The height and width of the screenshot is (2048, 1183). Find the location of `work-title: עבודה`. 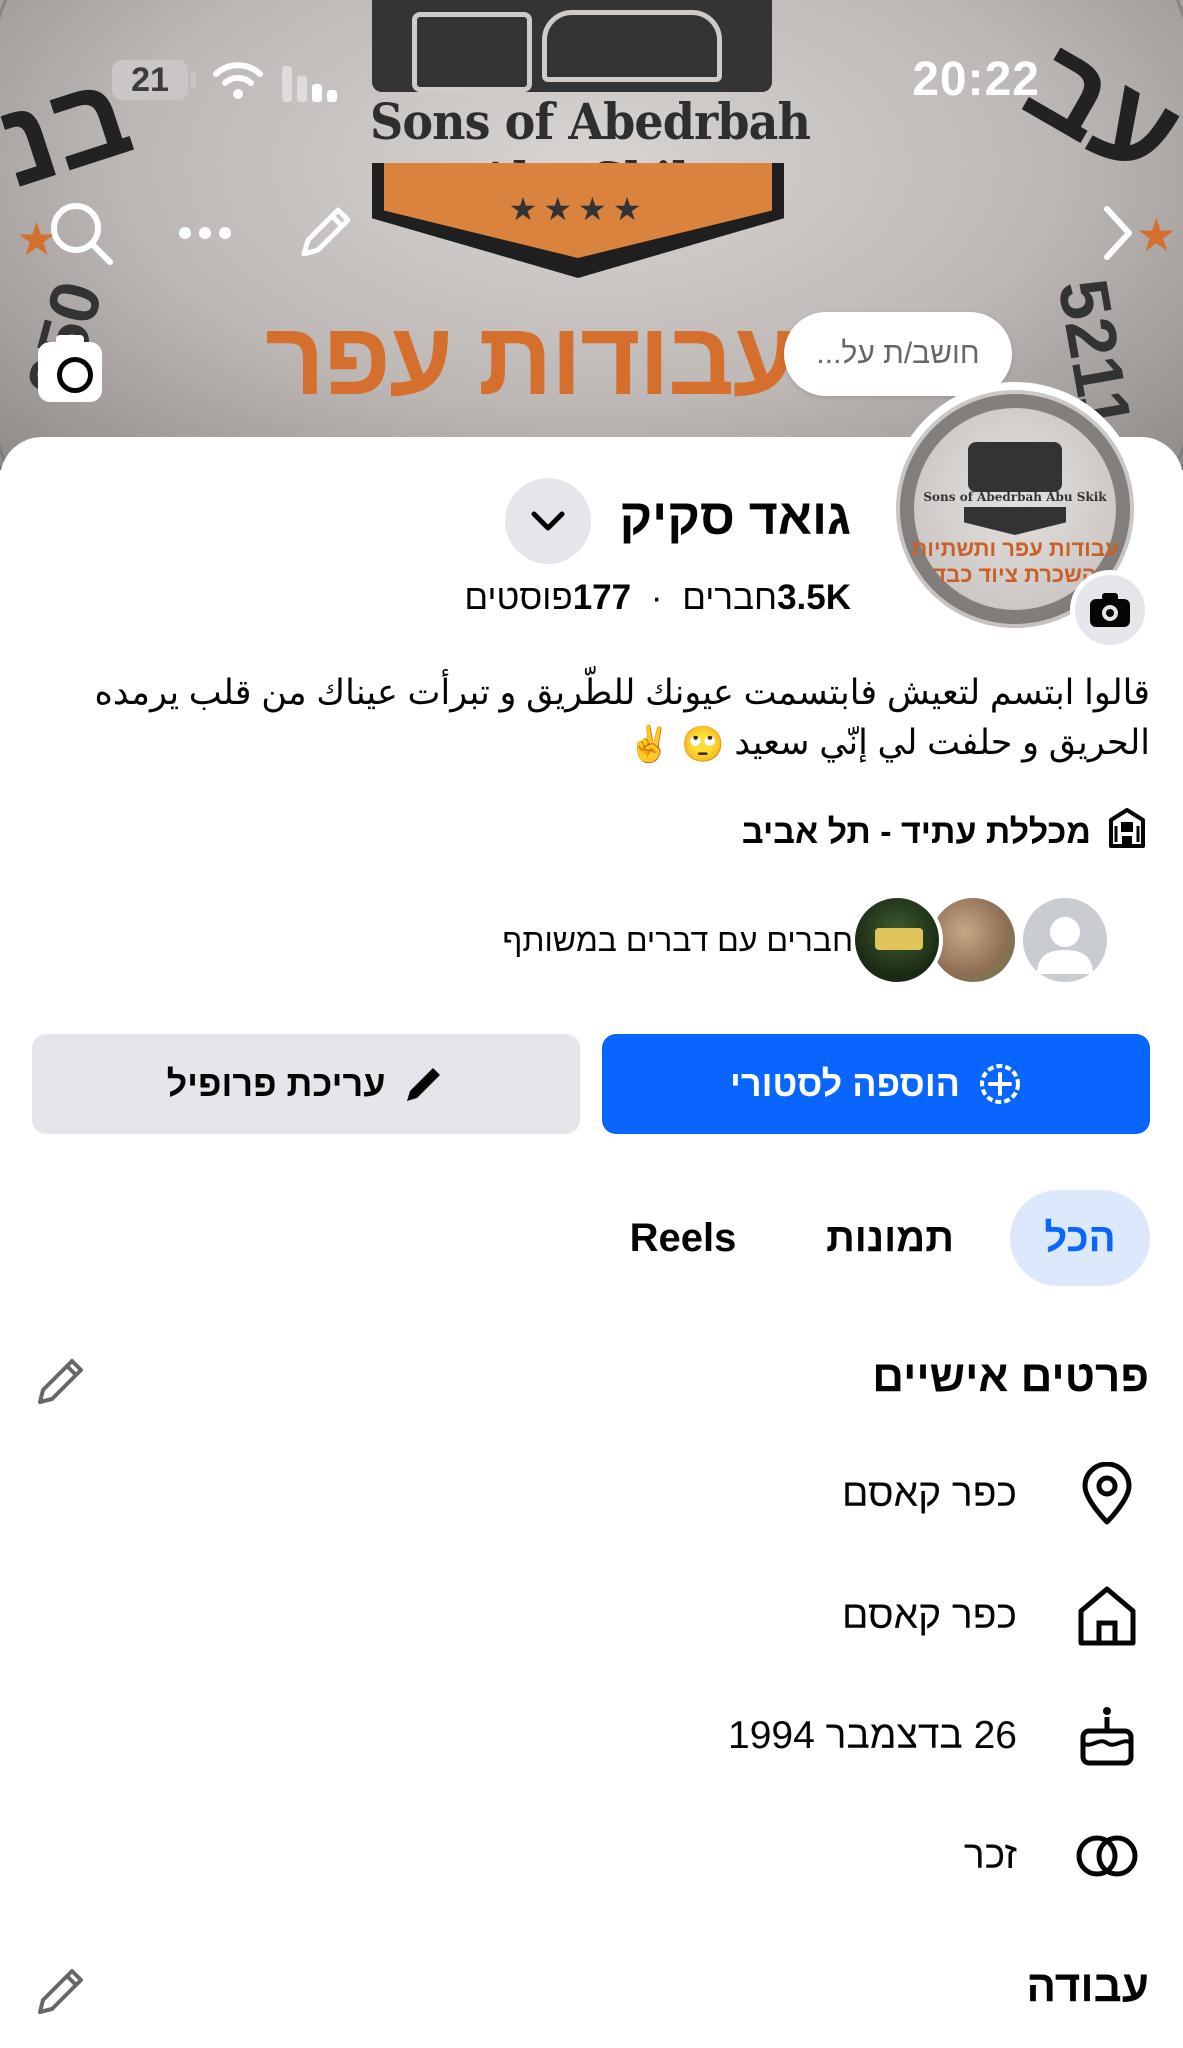

work-title: עבודה is located at coordinates (1087, 1986).